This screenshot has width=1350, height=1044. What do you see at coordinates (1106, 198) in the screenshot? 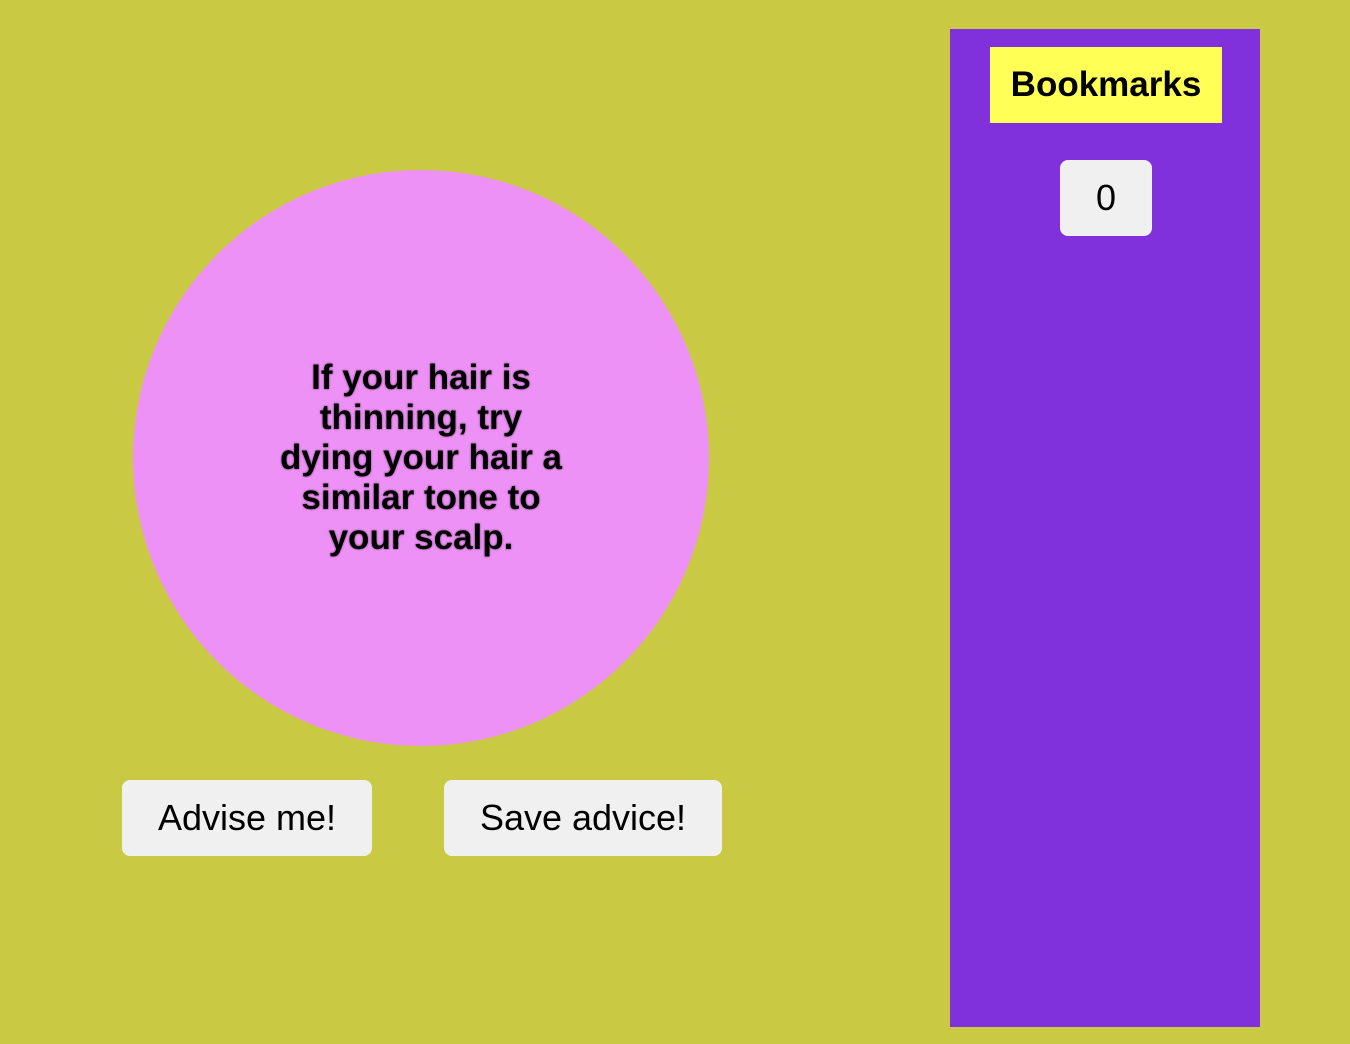
I see `bookmark-count-button: 0` at bounding box center [1106, 198].